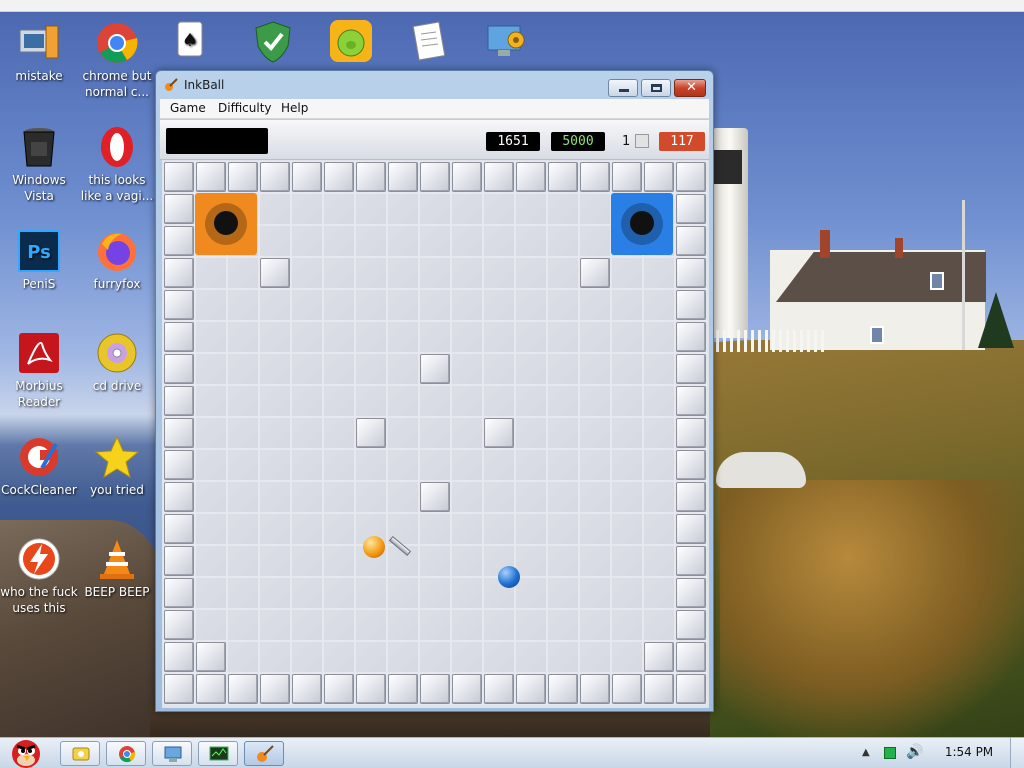 This screenshot has width=1024, height=768. Describe the element at coordinates (39, 164) in the screenshot. I see `desktop-icon-windows-vista: Windows Vista` at that location.